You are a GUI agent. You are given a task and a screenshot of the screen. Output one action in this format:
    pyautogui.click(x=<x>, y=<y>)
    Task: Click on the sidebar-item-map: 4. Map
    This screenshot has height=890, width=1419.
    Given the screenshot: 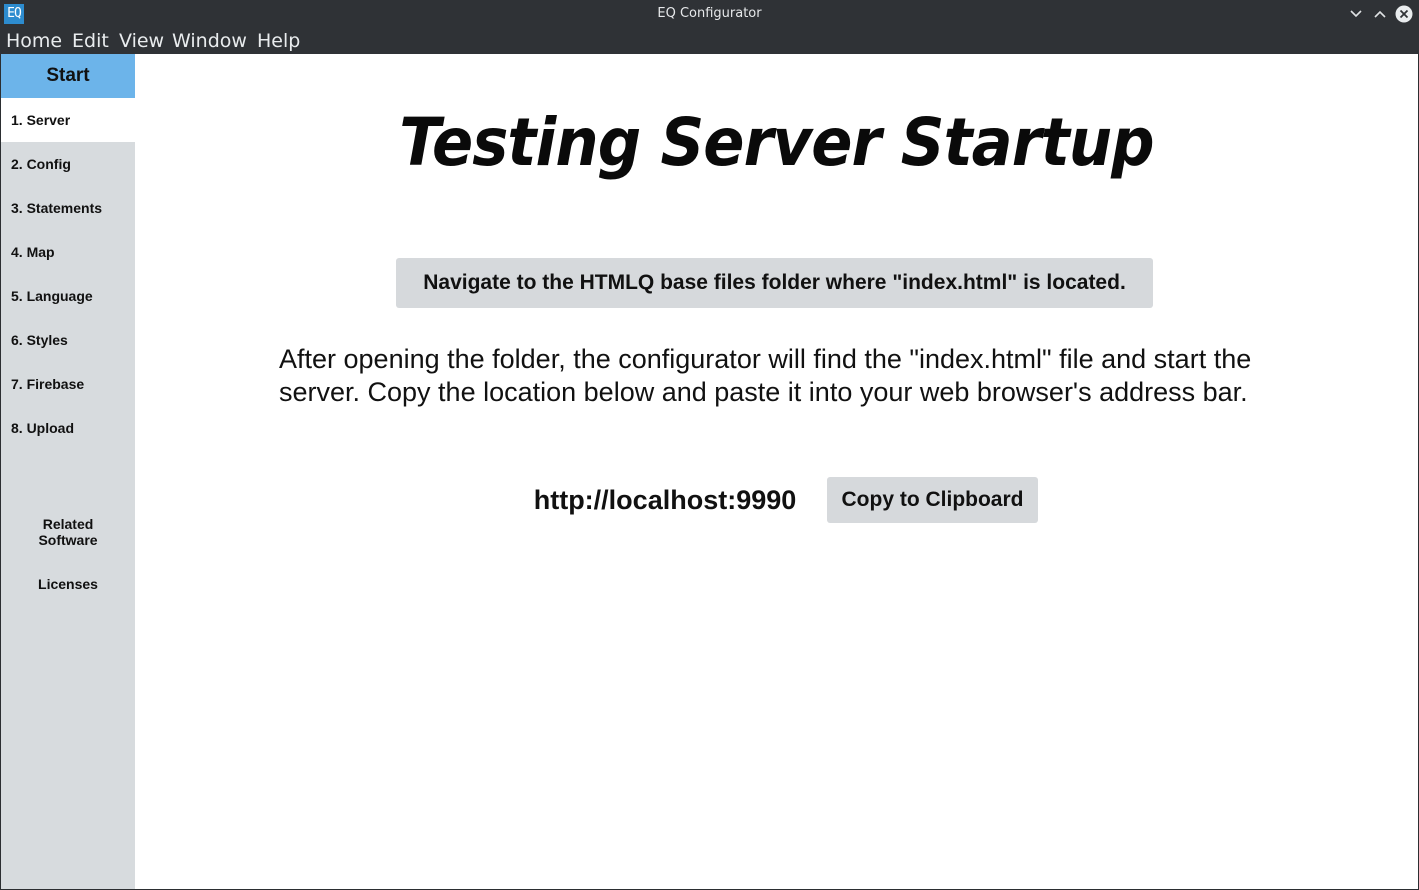 What is the action you would take?
    pyautogui.click(x=68, y=252)
    